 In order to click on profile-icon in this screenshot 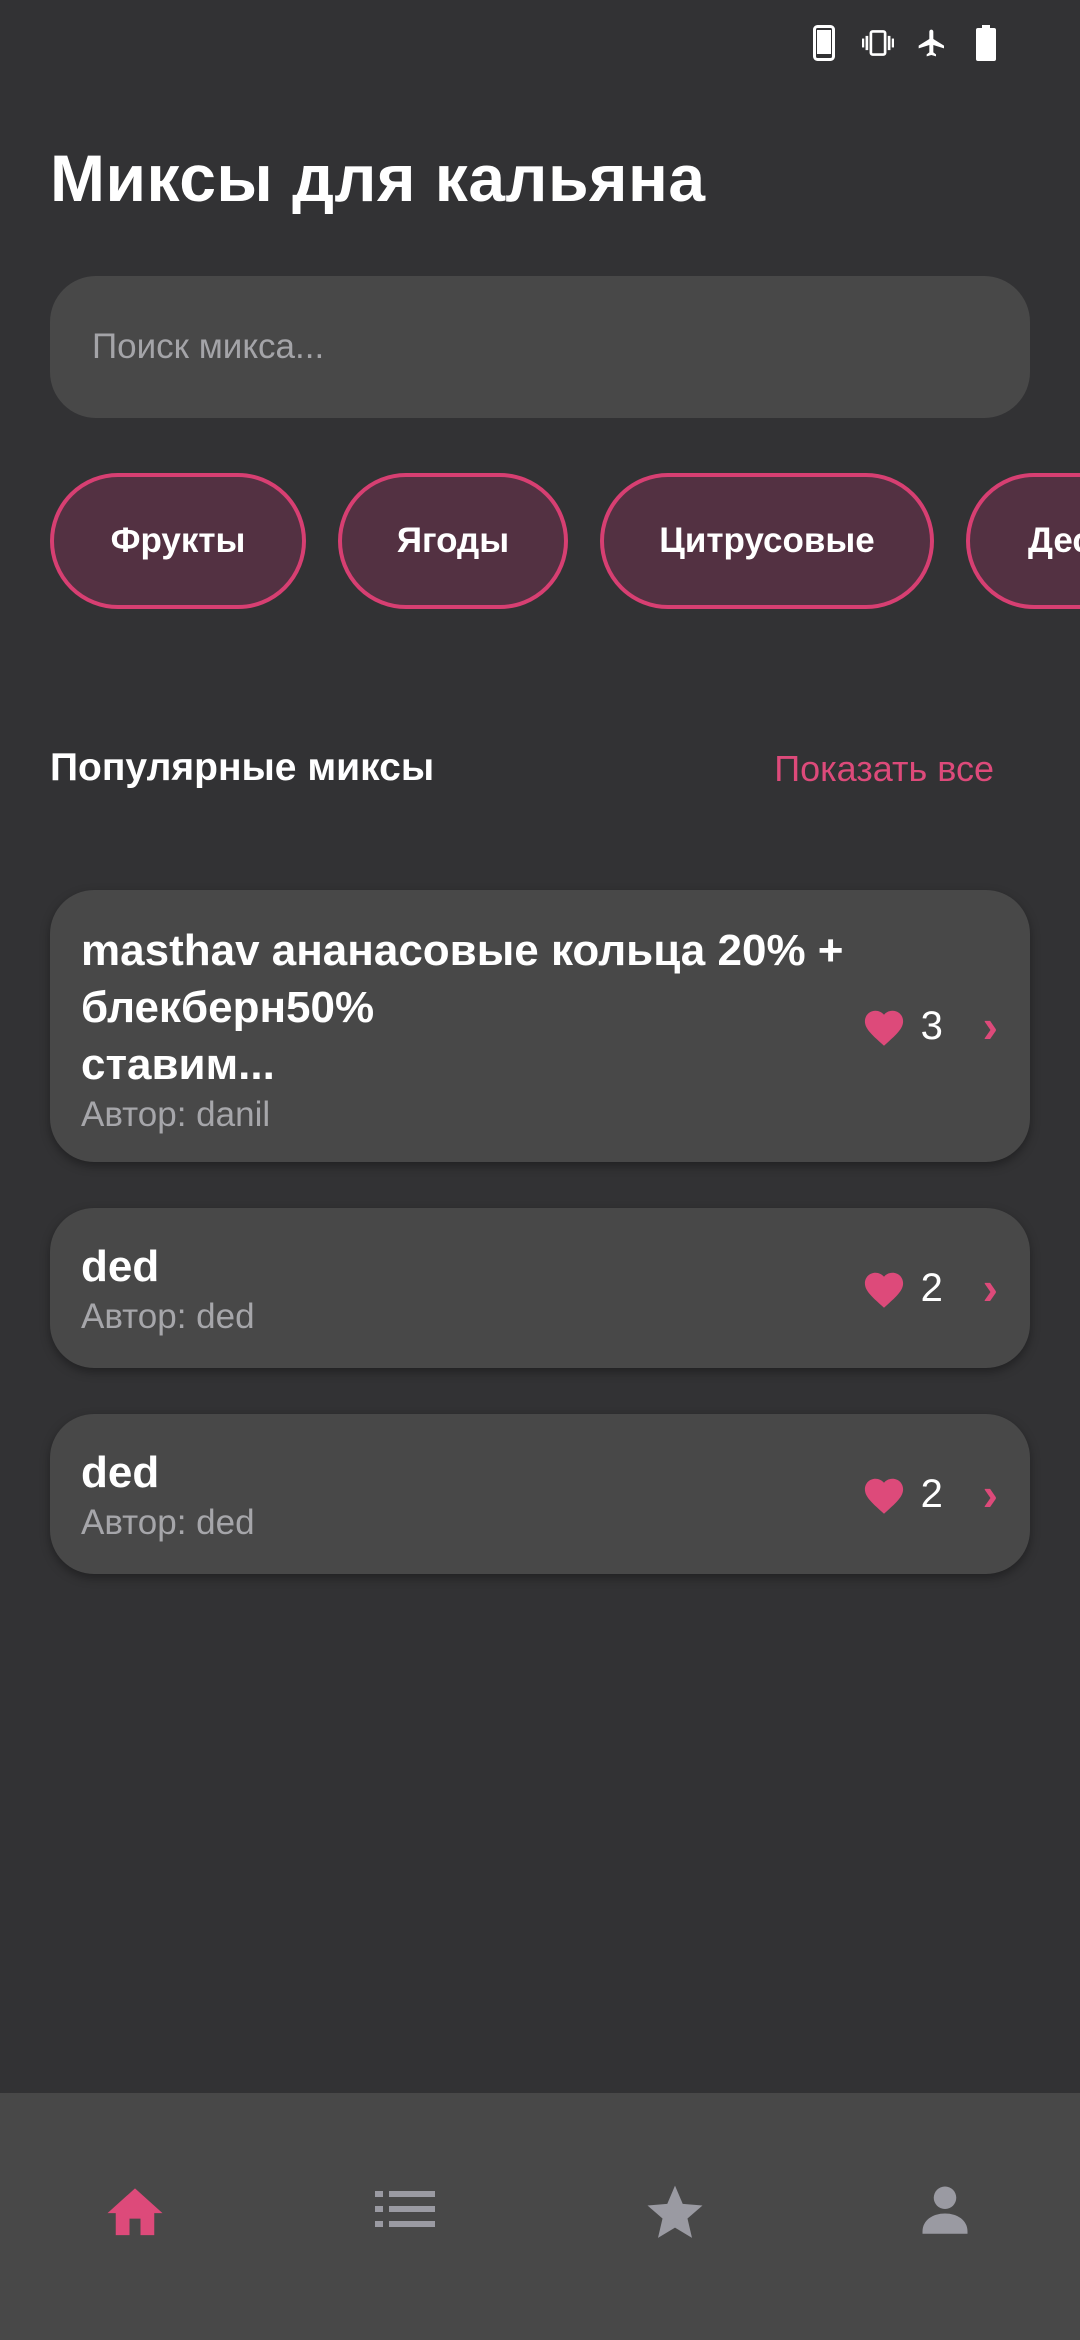, I will do `click(945, 2211)`.